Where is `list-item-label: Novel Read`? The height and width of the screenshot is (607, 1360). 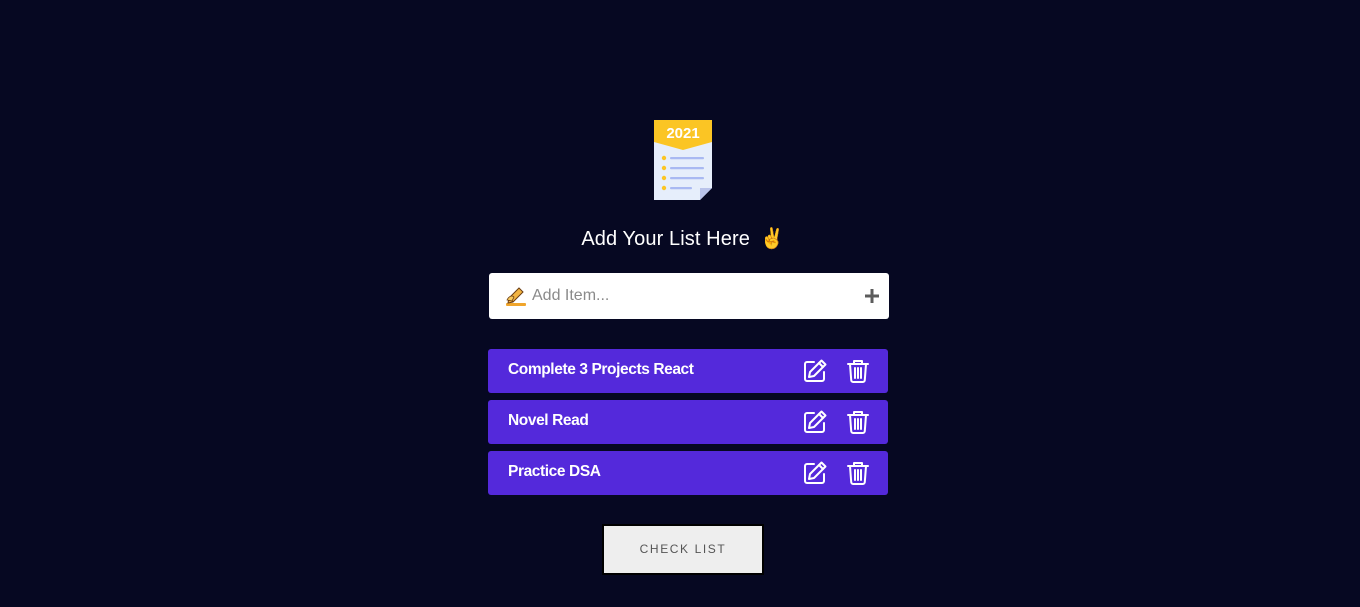 list-item-label: Novel Read is located at coordinates (548, 420).